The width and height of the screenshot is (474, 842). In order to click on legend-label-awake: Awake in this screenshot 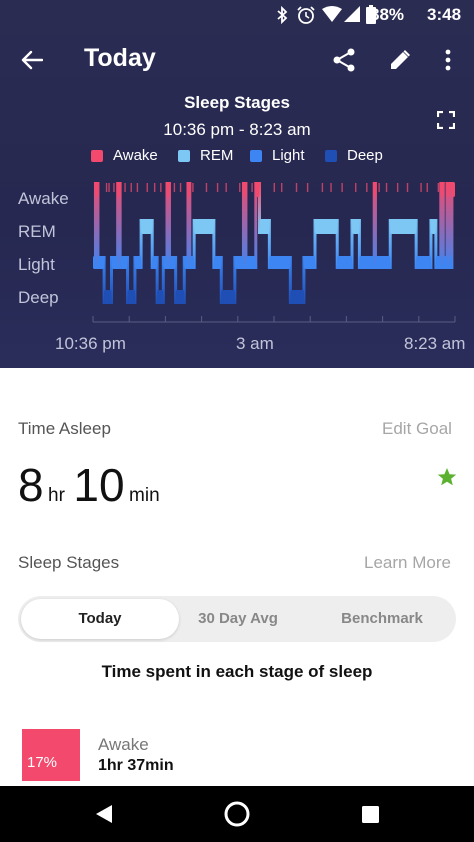, I will do `click(135, 155)`.